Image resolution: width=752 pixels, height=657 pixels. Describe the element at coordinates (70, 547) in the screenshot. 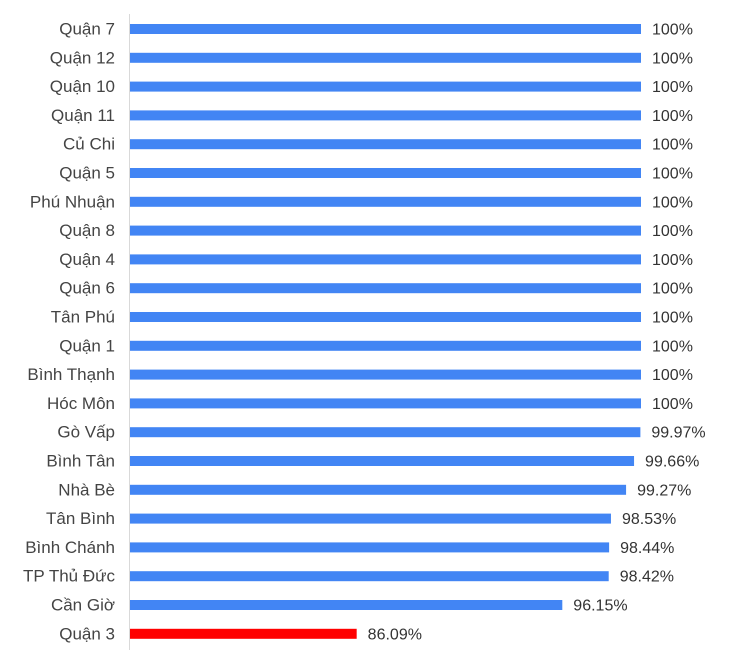

I see `category-label: Bình Chánh` at that location.